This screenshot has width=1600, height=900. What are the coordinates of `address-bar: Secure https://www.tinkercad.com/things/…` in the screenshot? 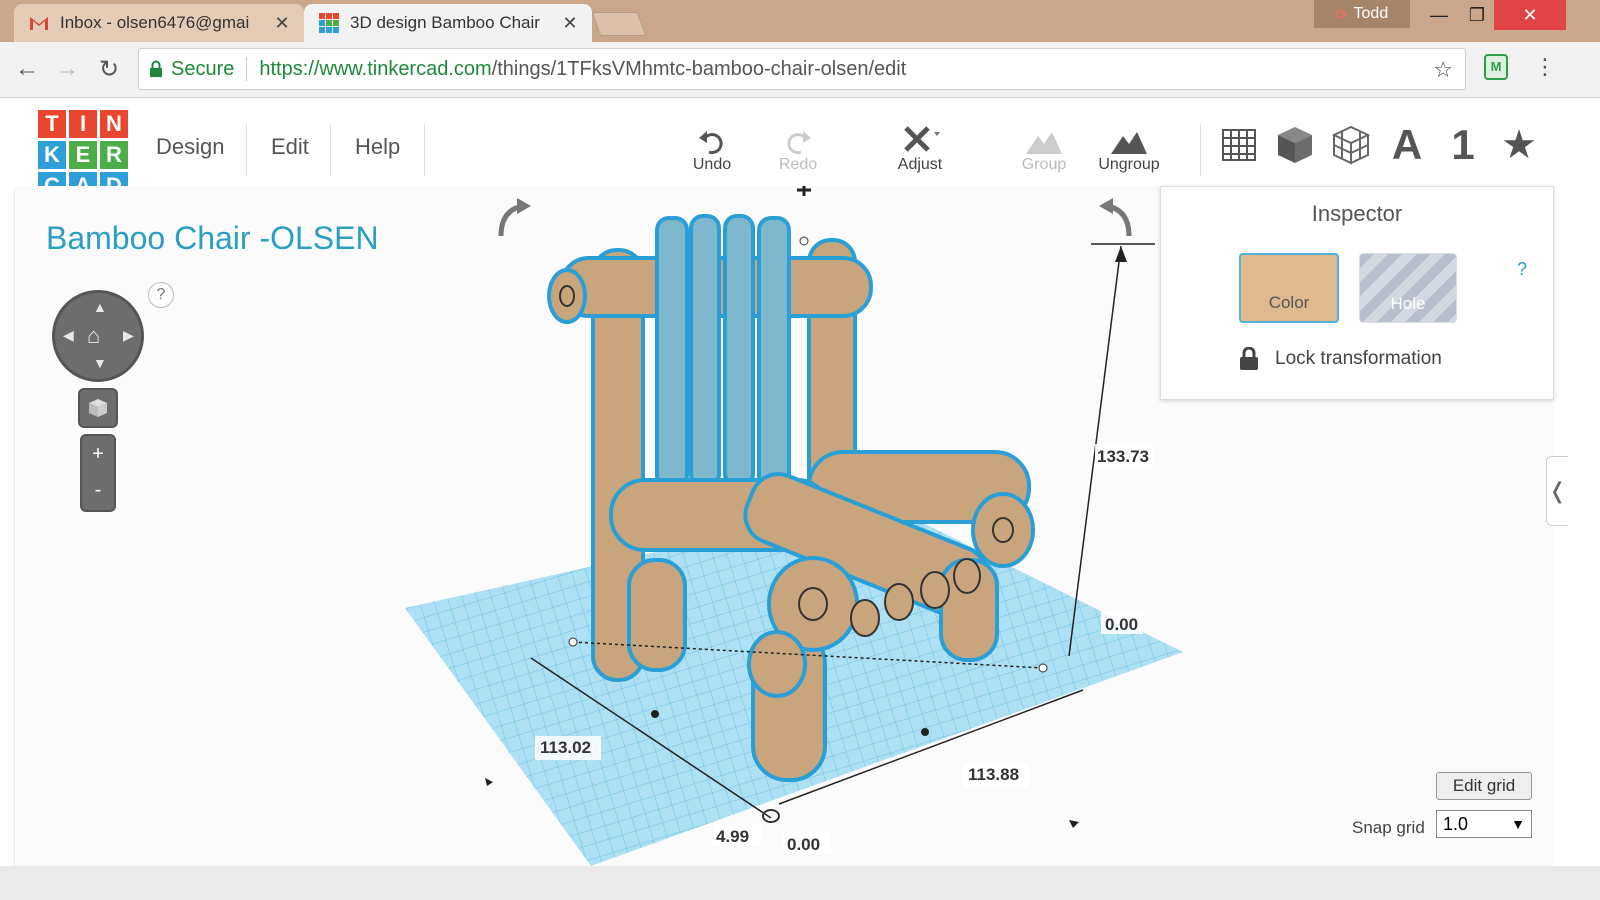 It's located at (802, 69).